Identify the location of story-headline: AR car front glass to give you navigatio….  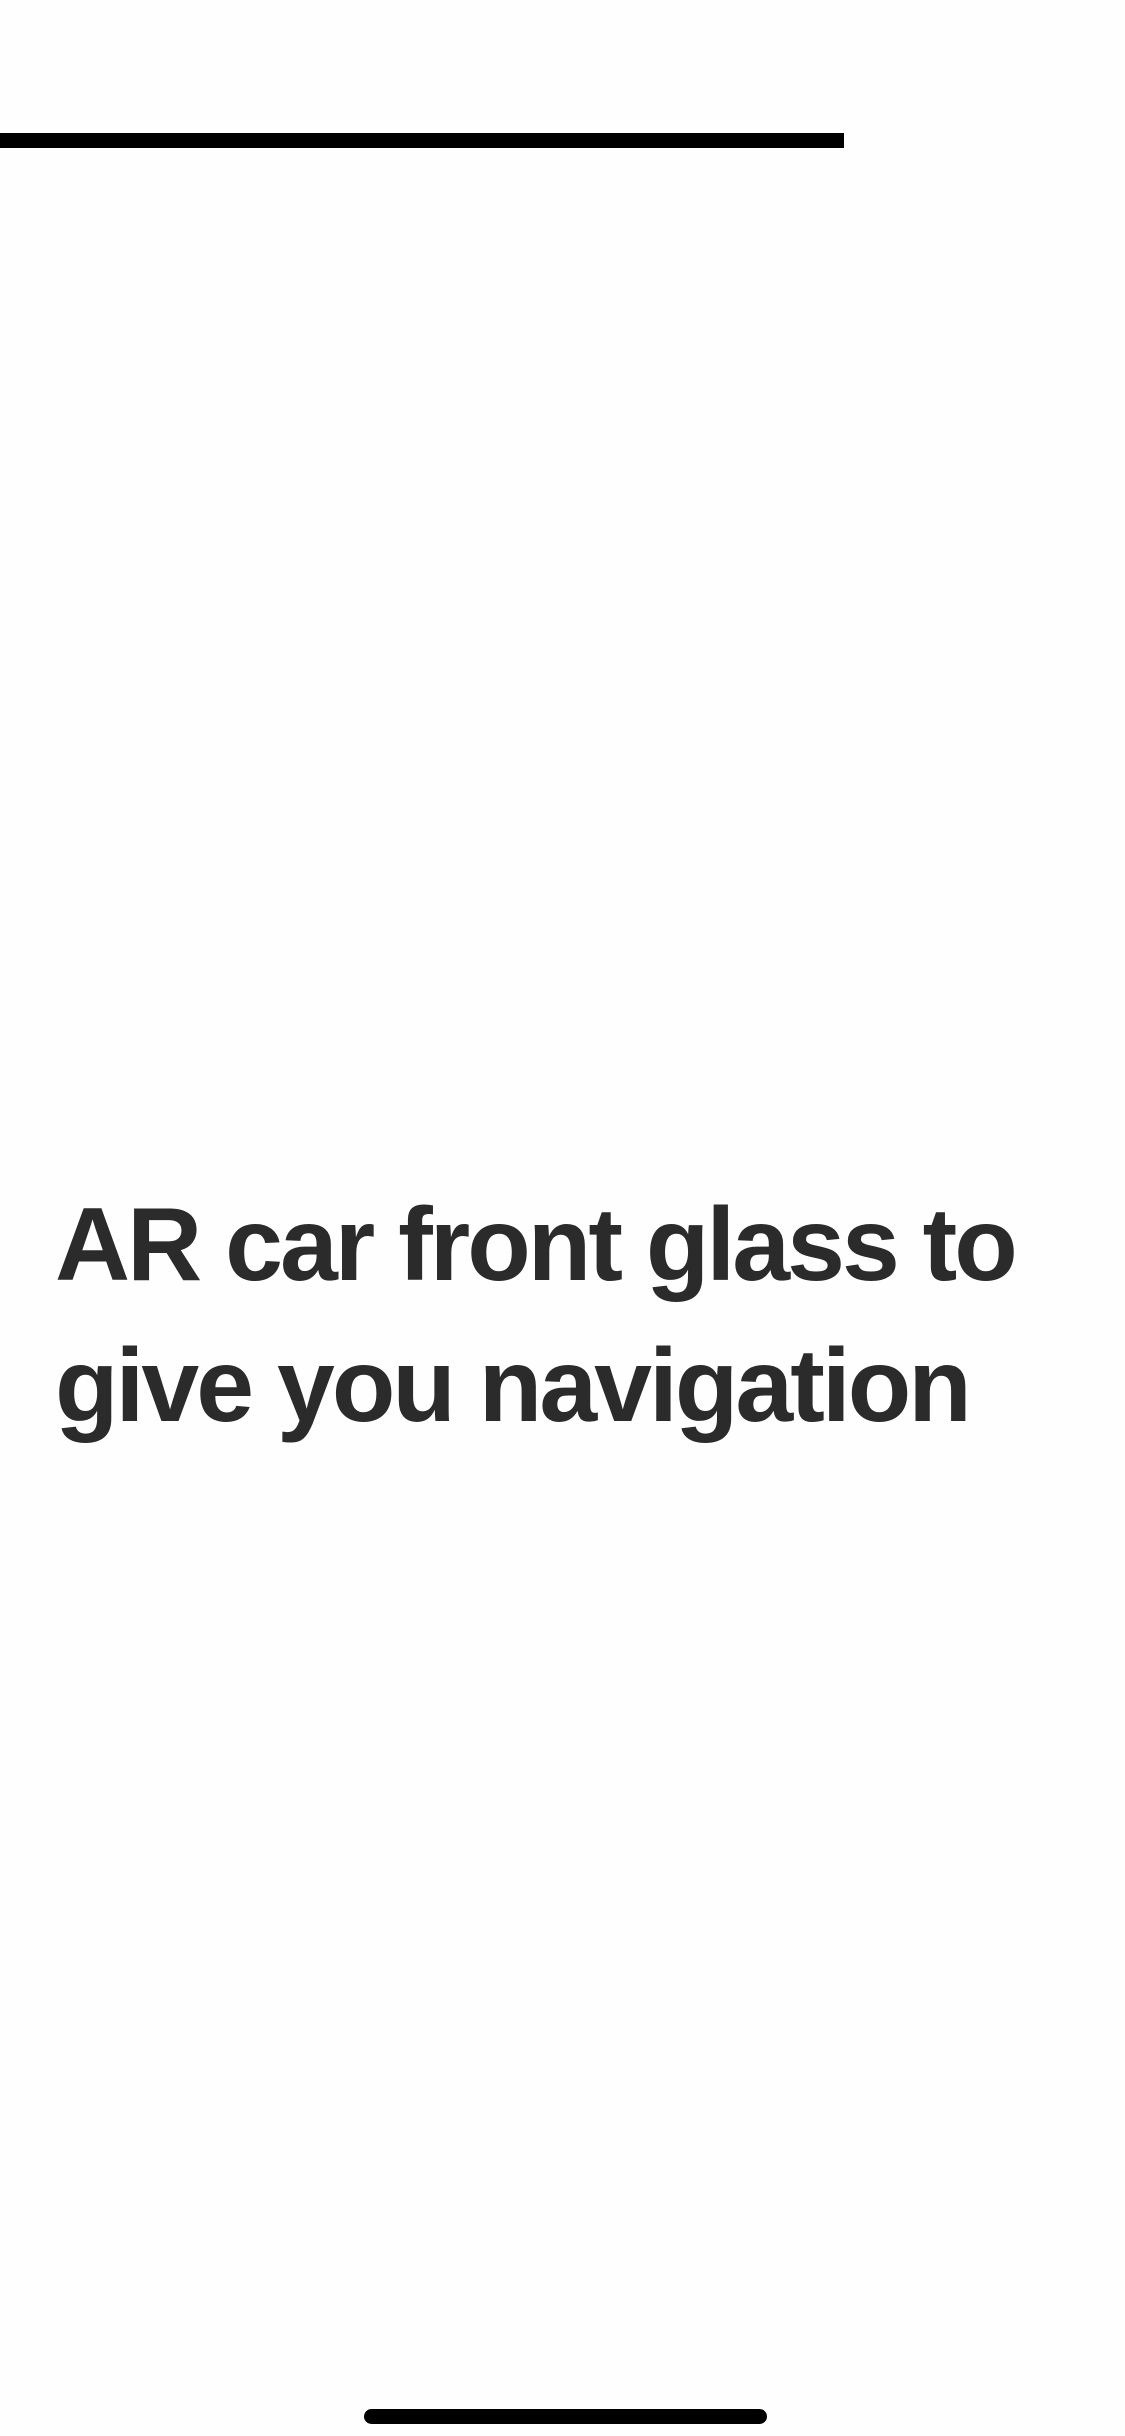
(536, 1315).